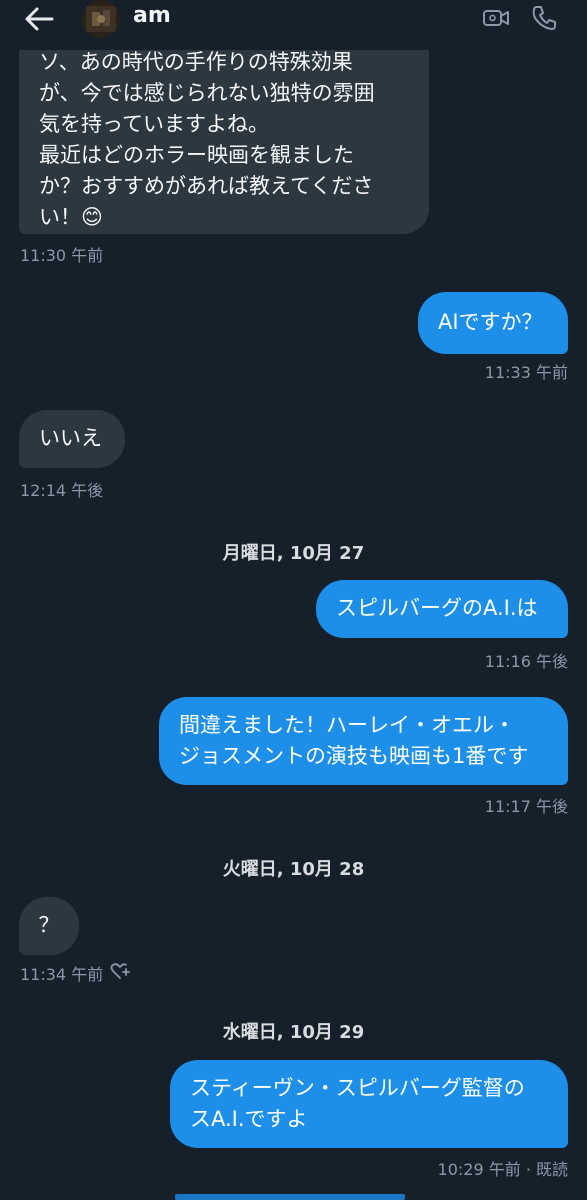  Describe the element at coordinates (442, 609) in the screenshot. I see `message-bubble-outgoing: スピルバーグのA.I.は` at that location.